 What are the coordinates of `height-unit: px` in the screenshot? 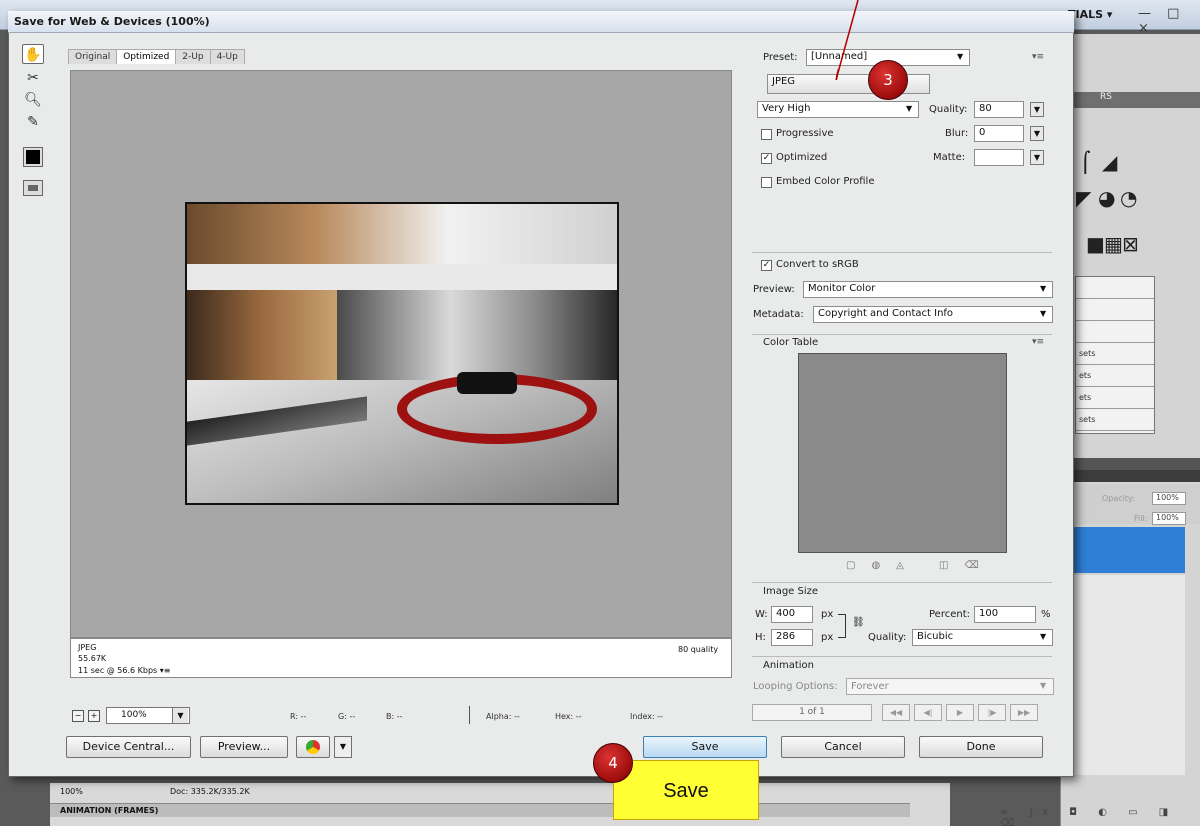 It's located at (827, 637).